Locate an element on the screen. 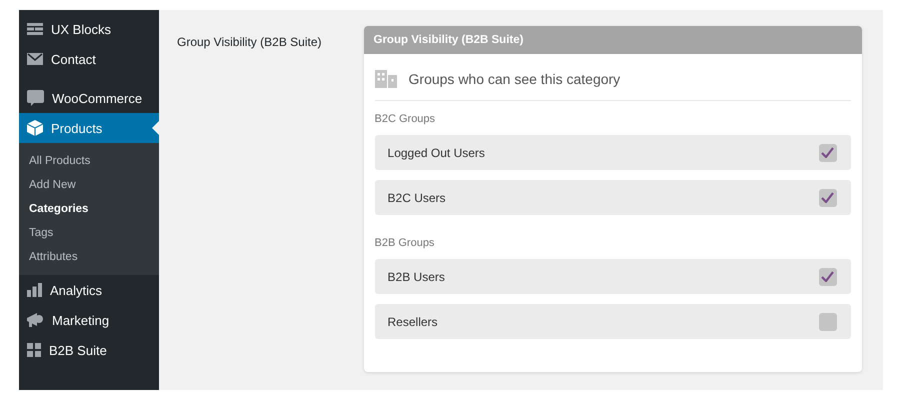  sidebar-item: Products is located at coordinates (89, 128).